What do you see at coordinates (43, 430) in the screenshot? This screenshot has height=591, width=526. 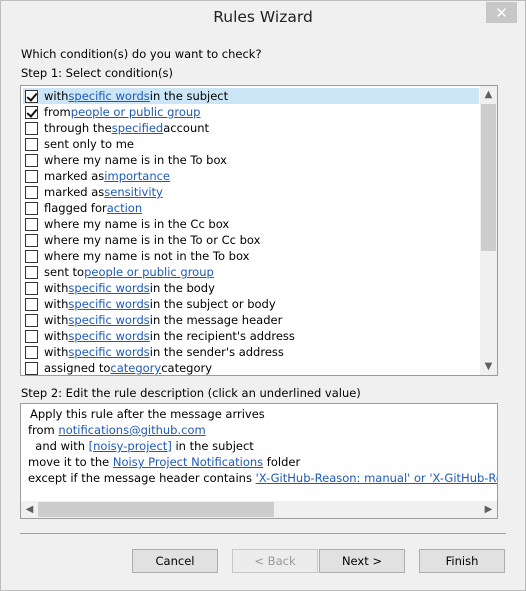 I see `description-text: from` at bounding box center [43, 430].